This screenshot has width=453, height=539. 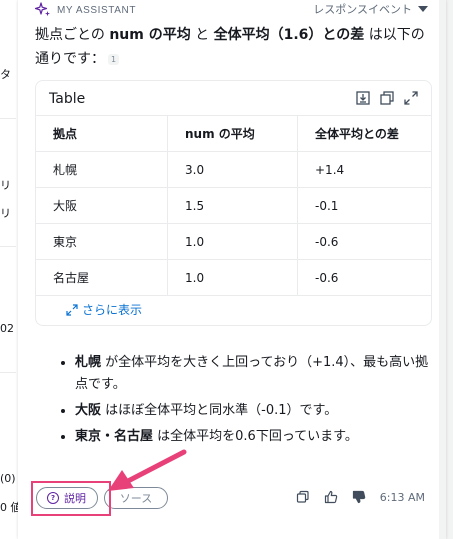 I want to click on table-row: 東京 1.0 -0.6, so click(x=233, y=241).